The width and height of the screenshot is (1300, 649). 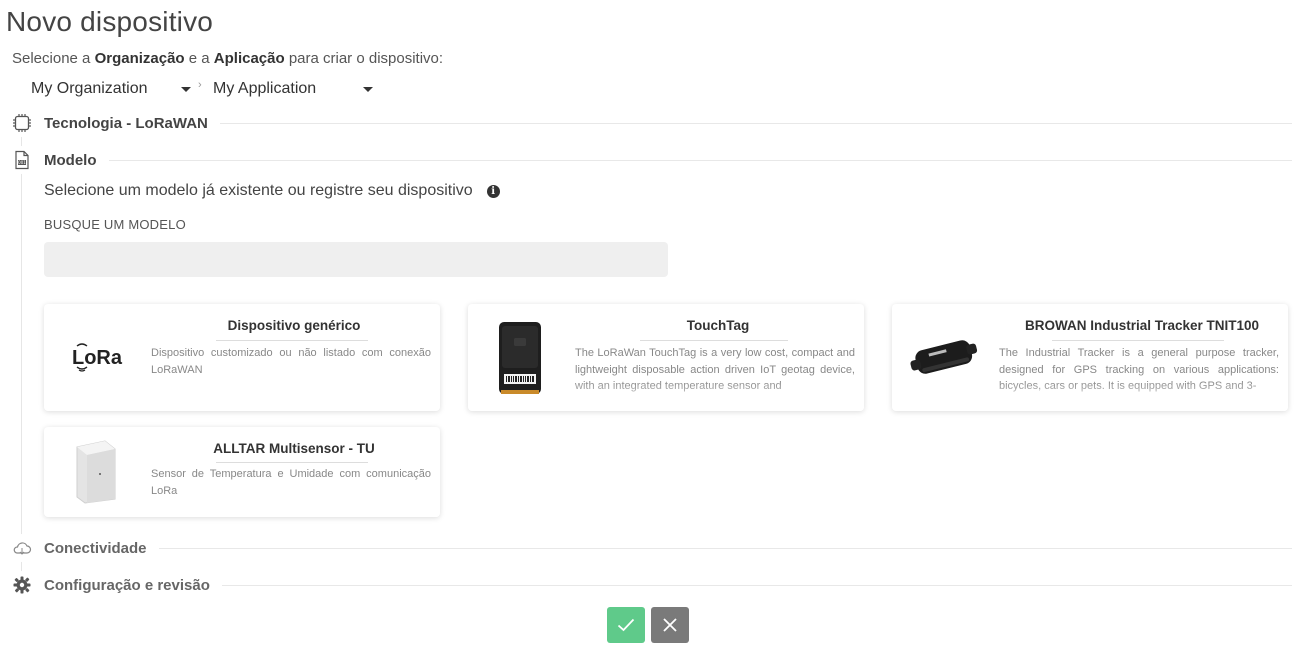 I want to click on svg-text: LoRa, so click(x=97, y=358).